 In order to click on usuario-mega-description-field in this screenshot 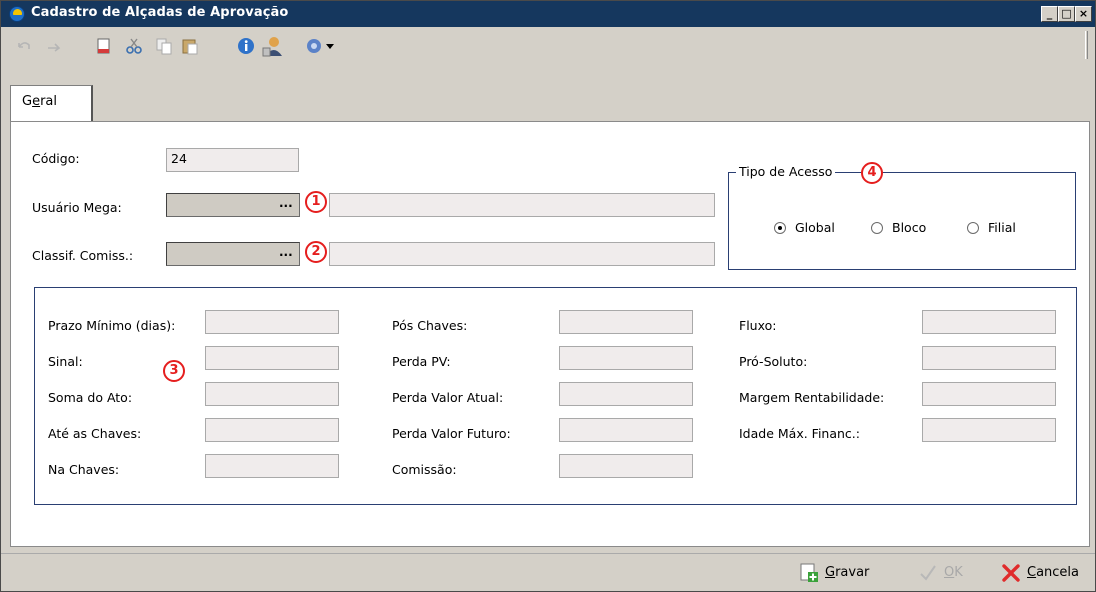, I will do `click(522, 205)`.